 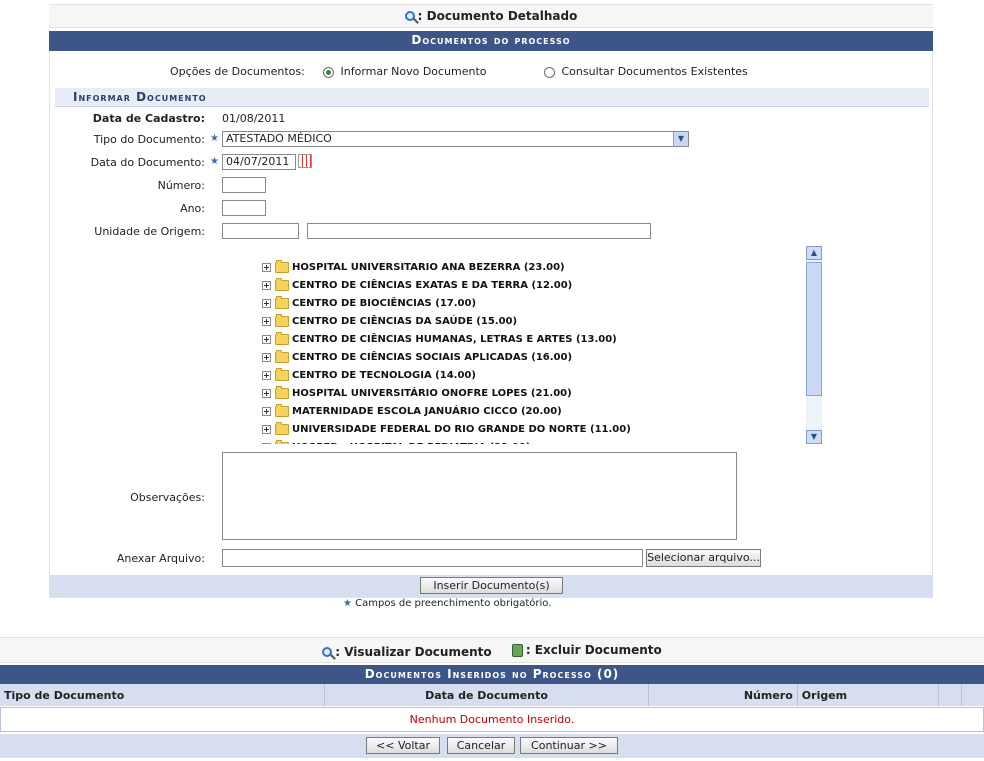 I want to click on required-note-text: Campos de preenchimento obrigatório., so click(x=453, y=603).